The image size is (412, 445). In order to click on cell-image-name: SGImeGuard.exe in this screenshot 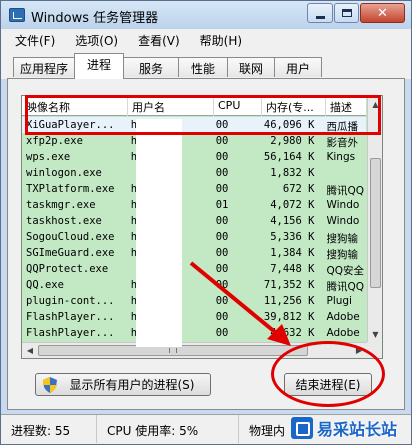, I will do `click(70, 253)`.